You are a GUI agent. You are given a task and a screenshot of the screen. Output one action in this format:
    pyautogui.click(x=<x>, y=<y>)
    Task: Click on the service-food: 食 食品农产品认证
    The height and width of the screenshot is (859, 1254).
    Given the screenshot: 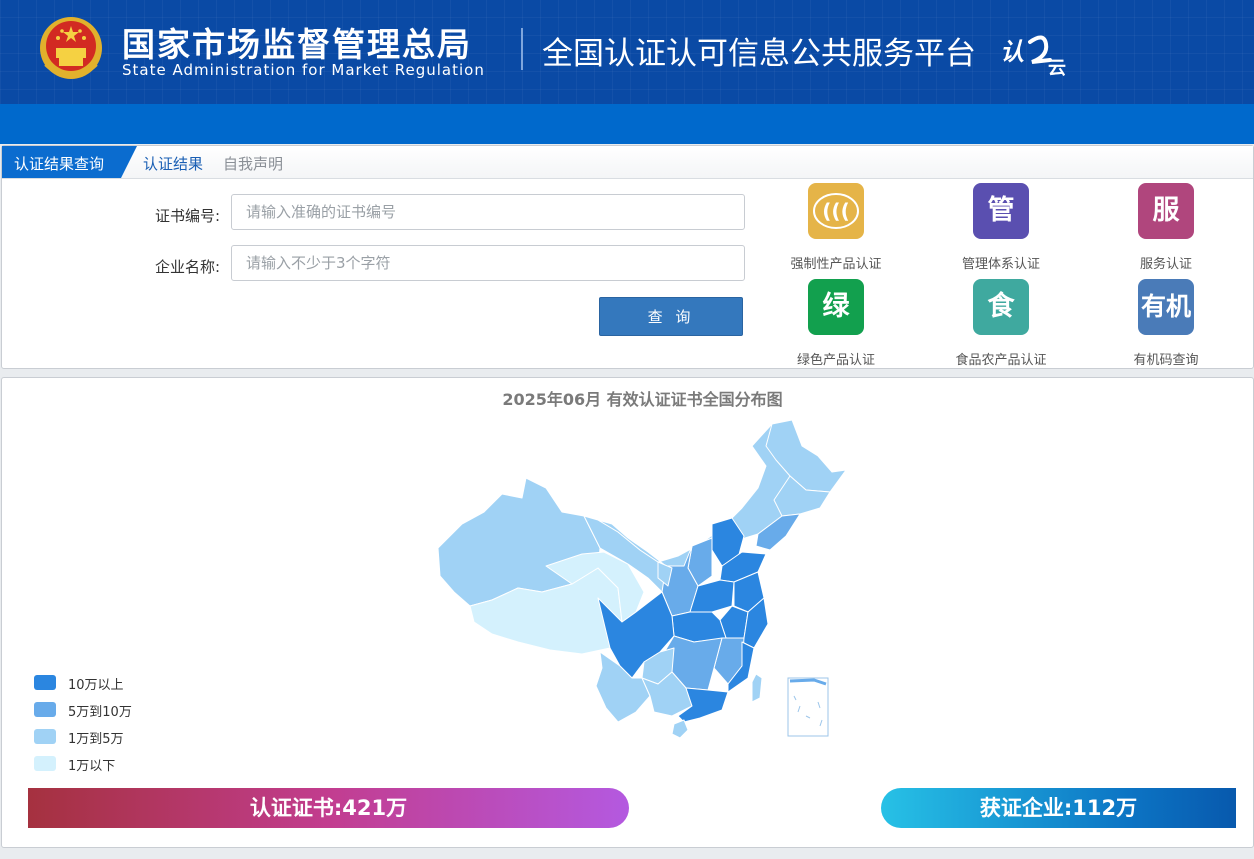 What is the action you would take?
    pyautogui.click(x=1001, y=323)
    